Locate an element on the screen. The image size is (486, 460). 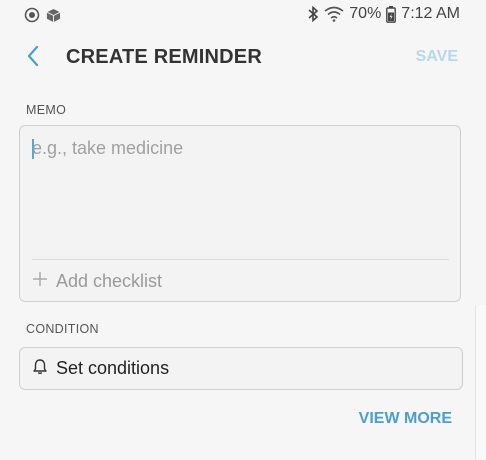
chevron-left-icon is located at coordinates (33, 58).